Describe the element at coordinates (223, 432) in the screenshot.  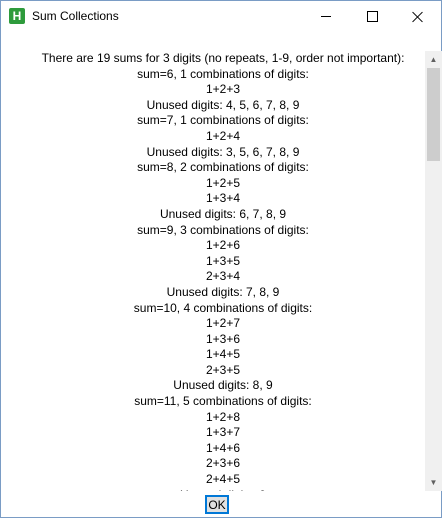
I see `list-item: 1+3+7` at that location.